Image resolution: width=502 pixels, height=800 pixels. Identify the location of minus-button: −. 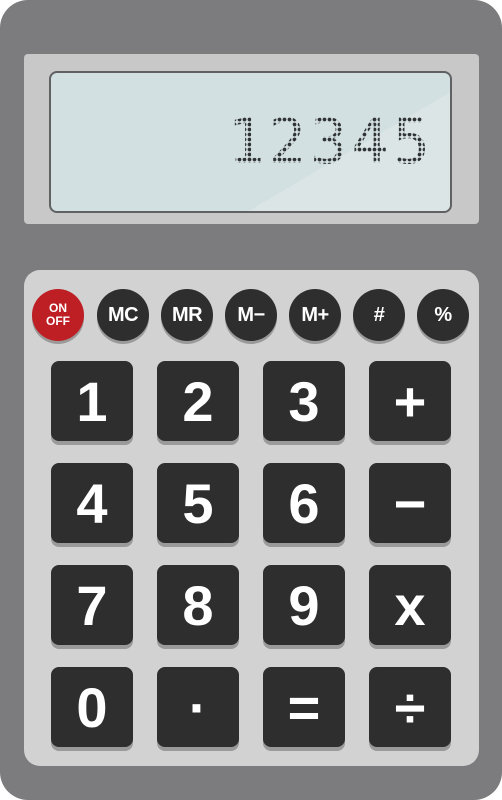
(410, 503).